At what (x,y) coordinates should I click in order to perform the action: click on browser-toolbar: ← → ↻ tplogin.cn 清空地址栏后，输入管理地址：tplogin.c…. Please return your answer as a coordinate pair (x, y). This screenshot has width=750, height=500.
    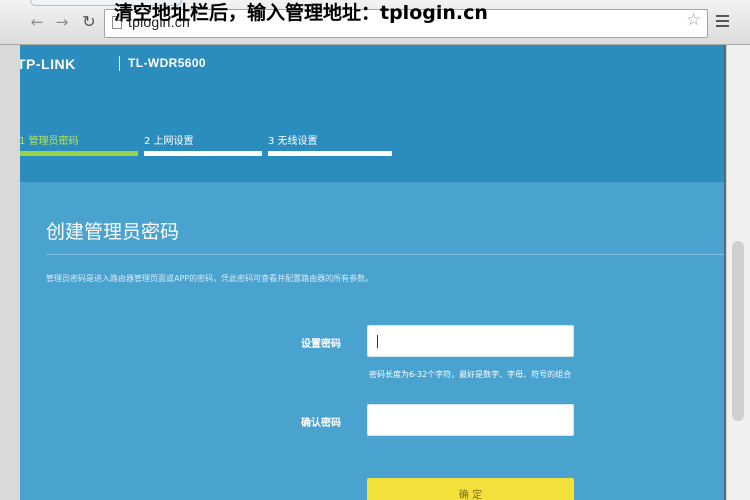
    Looking at the image, I should click on (375, 22).